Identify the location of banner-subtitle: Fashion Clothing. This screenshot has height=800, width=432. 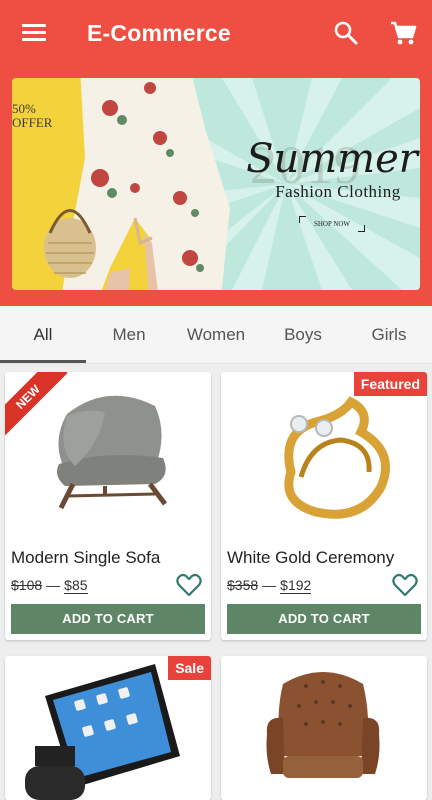
(338, 191).